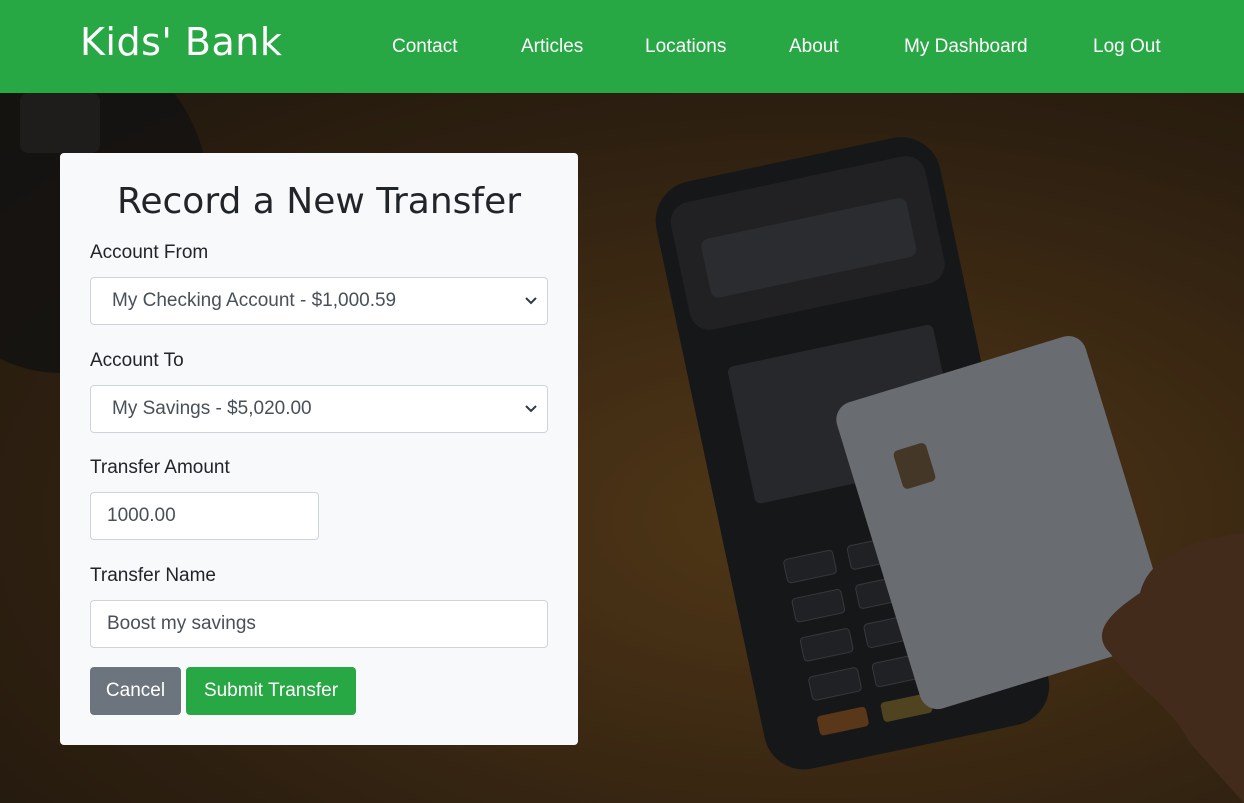  I want to click on page-title: Record a New Transfer, so click(319, 201).